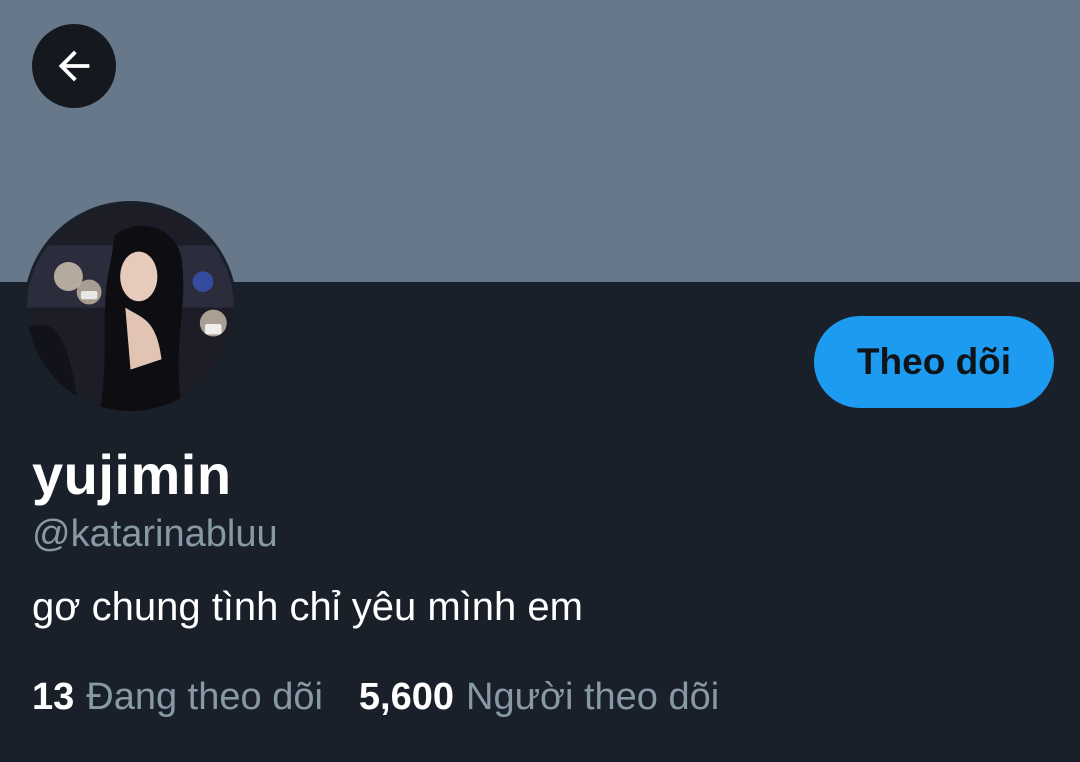 The height and width of the screenshot is (762, 1080). Describe the element at coordinates (204, 697) in the screenshot. I see `following-label: Đang theo dõi` at that location.